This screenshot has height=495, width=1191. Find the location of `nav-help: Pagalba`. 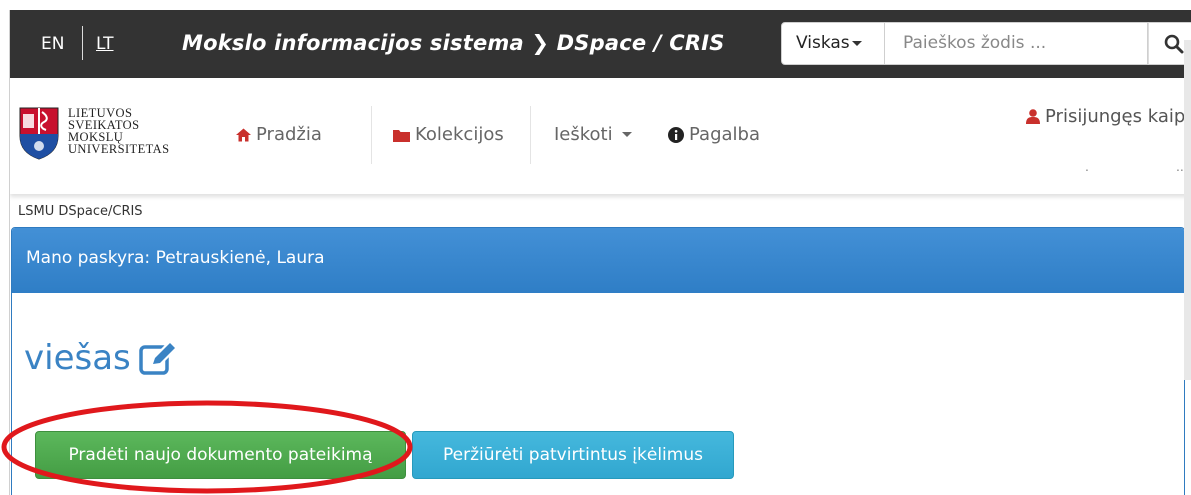

nav-help: Pagalba is located at coordinates (714, 134).